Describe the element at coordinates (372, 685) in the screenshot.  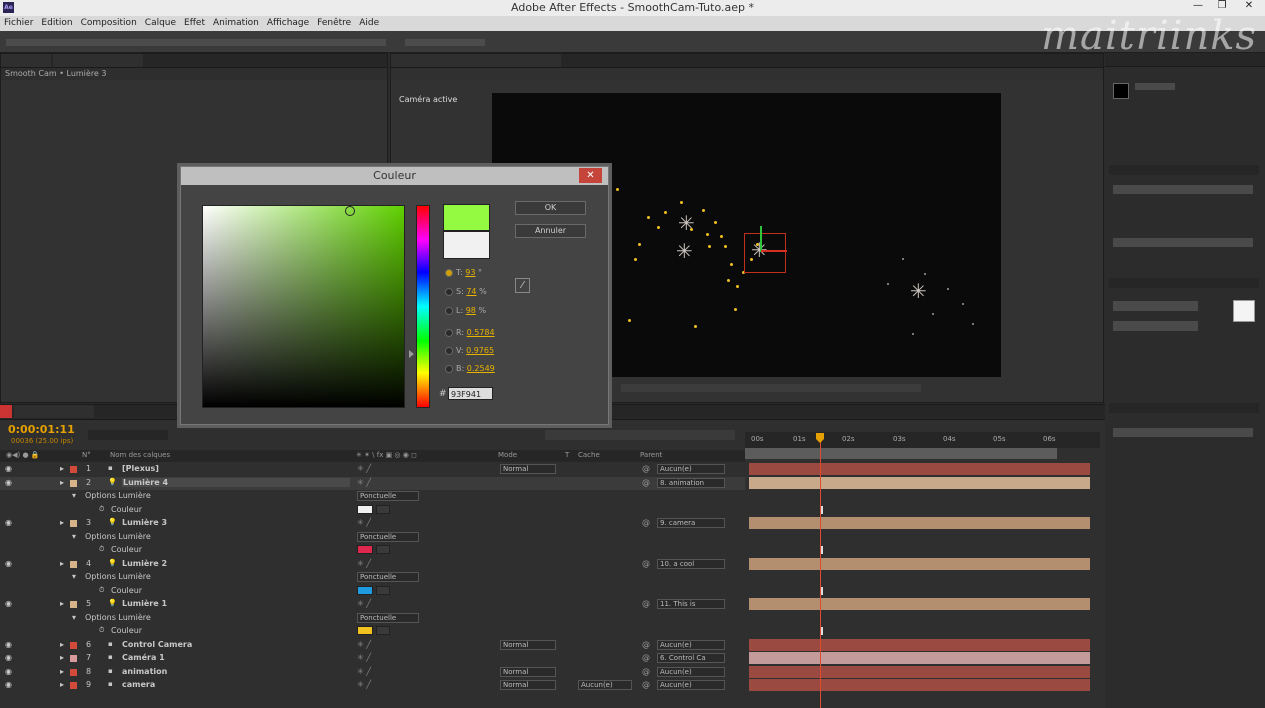
I see `layer-row: ◉ ▸ 9 ▪ camera ✳ ╱ Normal Aucun(e) @ Aucun(e)` at that location.